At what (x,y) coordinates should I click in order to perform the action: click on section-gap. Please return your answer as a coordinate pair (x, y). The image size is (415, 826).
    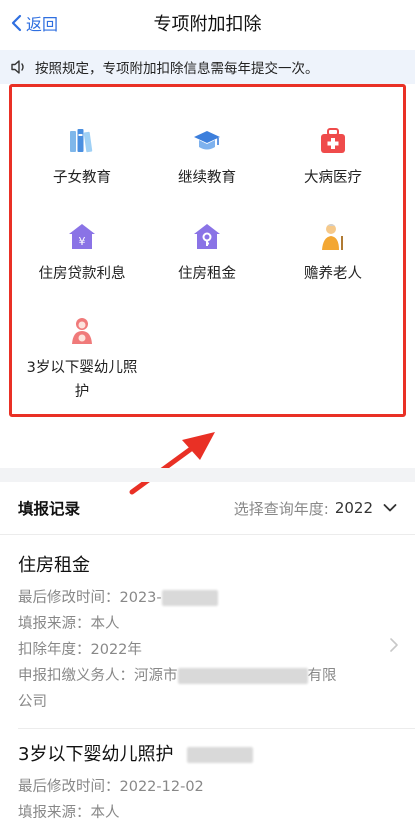
    Looking at the image, I should click on (207, 475).